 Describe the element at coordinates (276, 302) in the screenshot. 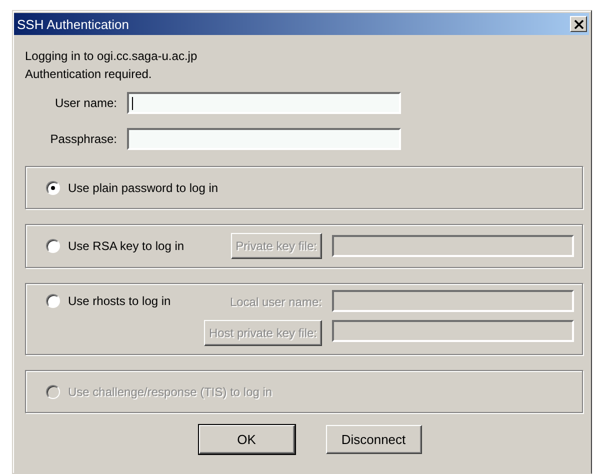

I see `field-label: Local user name:` at that location.